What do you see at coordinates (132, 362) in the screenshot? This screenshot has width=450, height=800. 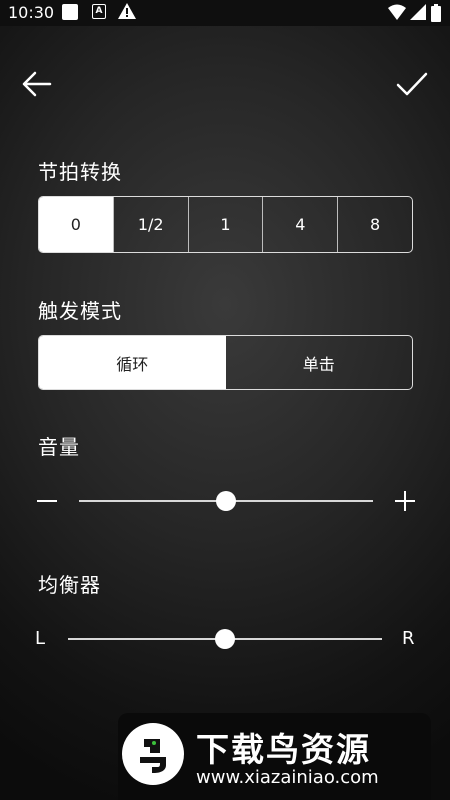 I see `trigger-option-loop: 循环` at bounding box center [132, 362].